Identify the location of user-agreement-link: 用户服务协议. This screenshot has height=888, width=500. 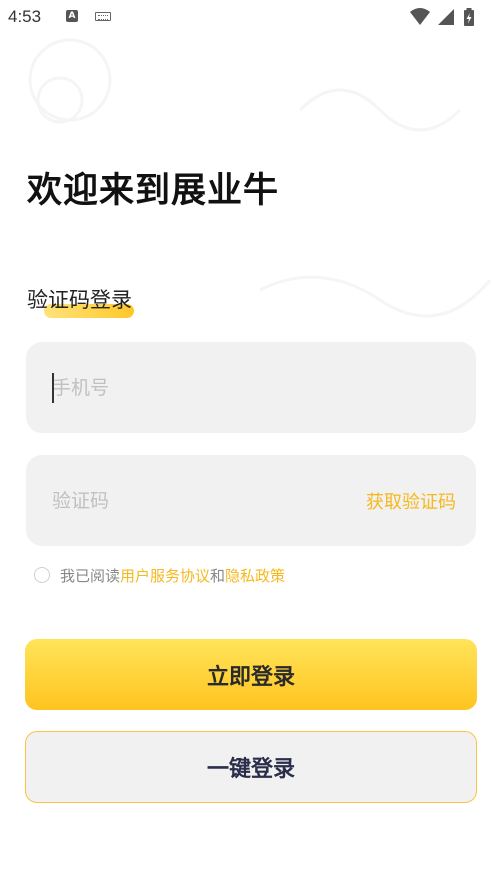
(165, 575).